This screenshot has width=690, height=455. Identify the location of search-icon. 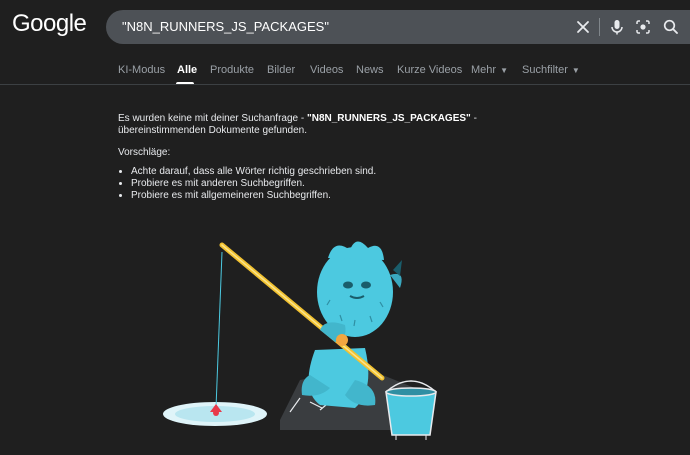
(671, 27).